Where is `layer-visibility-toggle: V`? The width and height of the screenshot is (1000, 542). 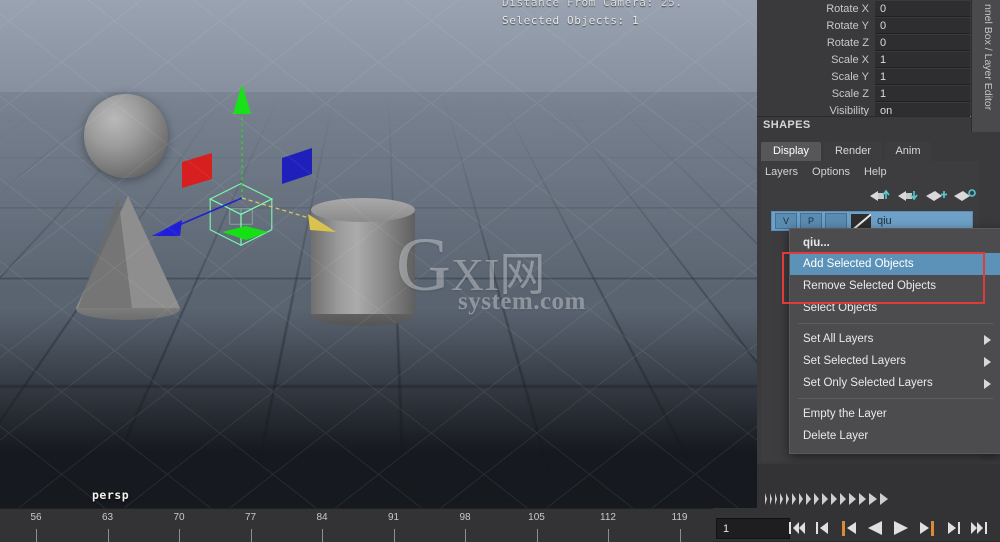 layer-visibility-toggle: V is located at coordinates (786, 221).